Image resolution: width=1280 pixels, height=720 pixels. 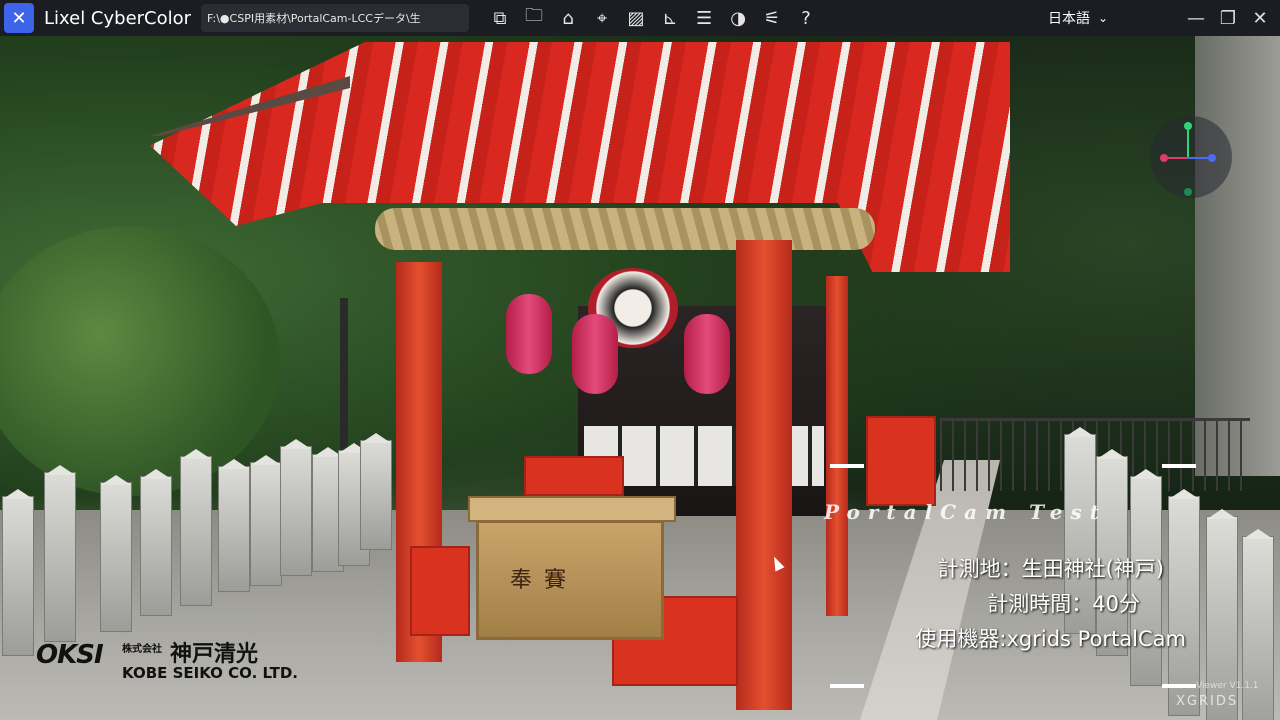 What do you see at coordinates (1228, 18) in the screenshot?
I see `restore-icon: ❐` at bounding box center [1228, 18].